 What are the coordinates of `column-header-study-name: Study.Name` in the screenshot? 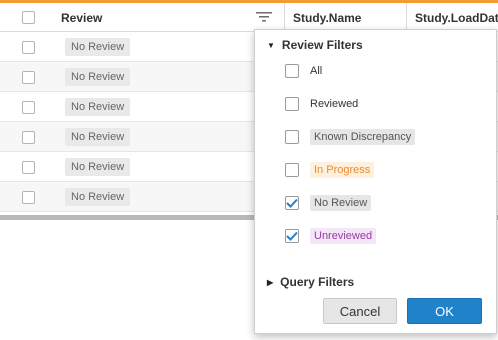 It's located at (345, 17).